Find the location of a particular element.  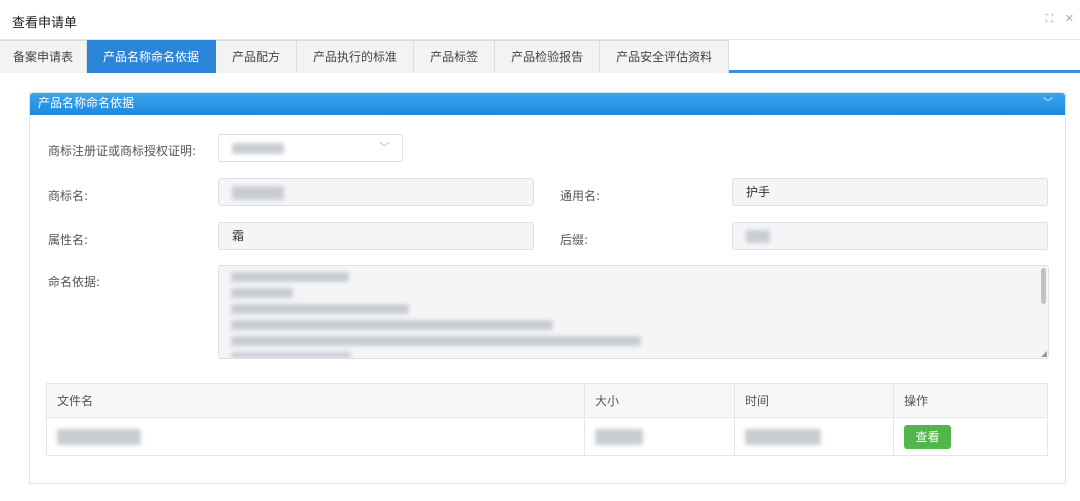

cell-filename is located at coordinates (315, 436).